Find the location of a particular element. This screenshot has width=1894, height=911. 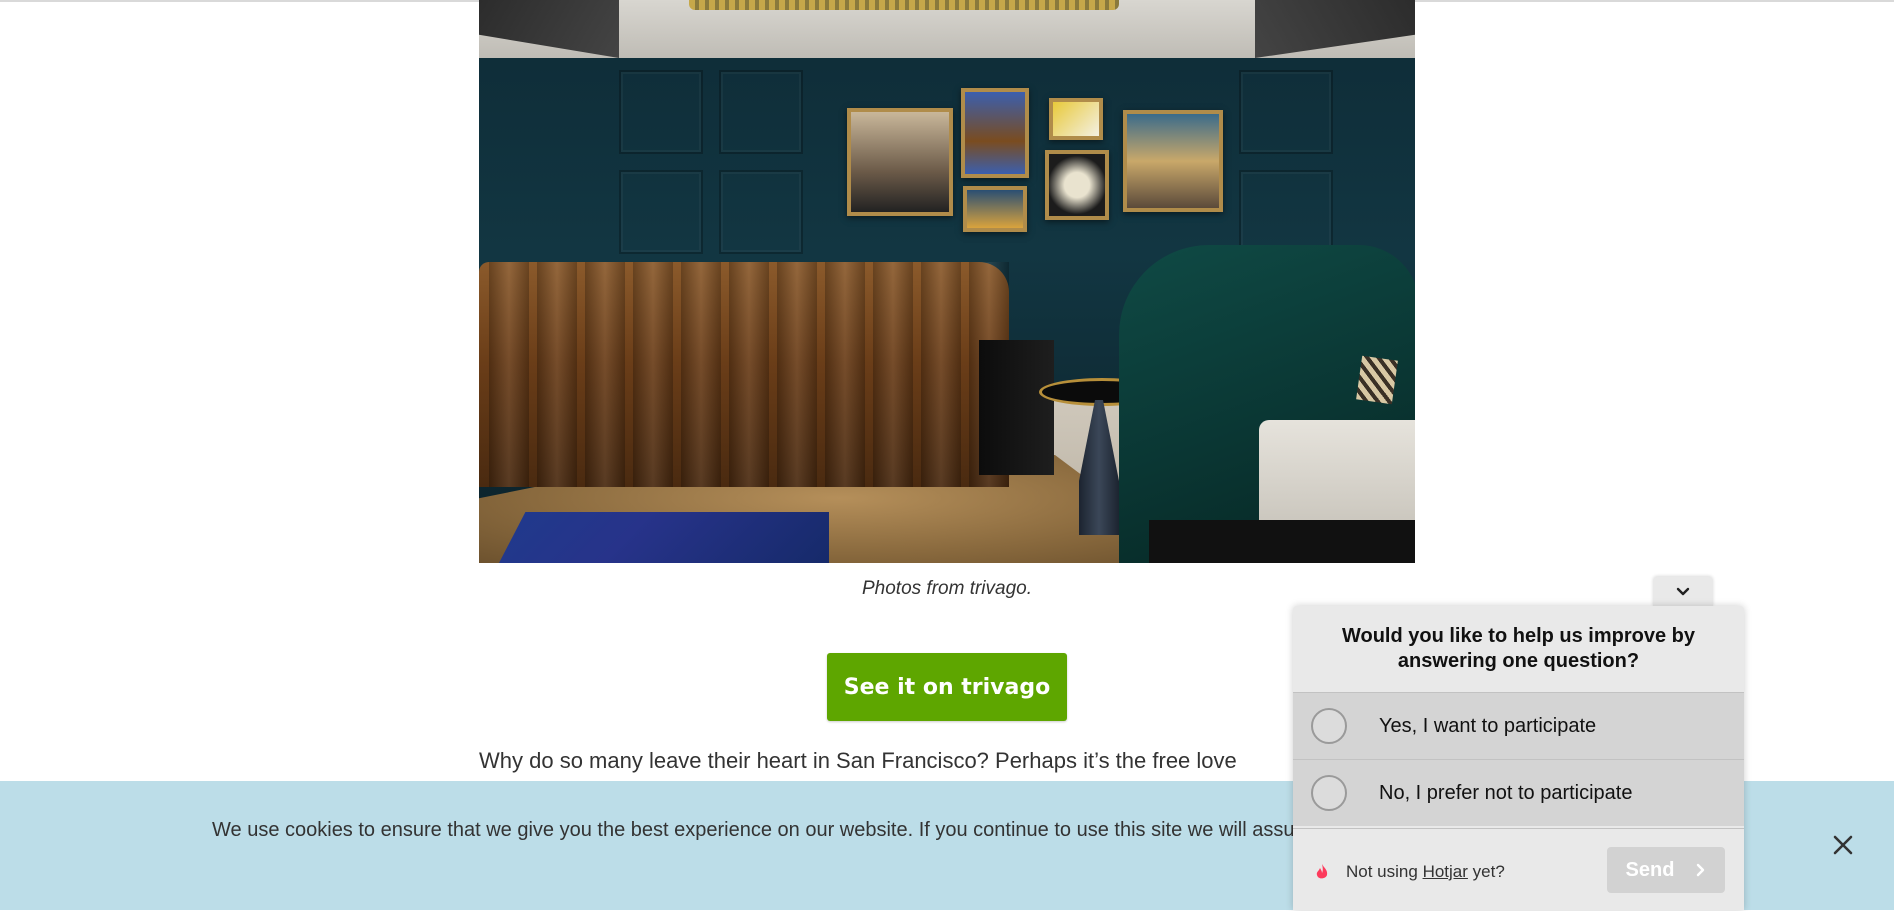

chevron-right-icon is located at coordinates (1701, 870).